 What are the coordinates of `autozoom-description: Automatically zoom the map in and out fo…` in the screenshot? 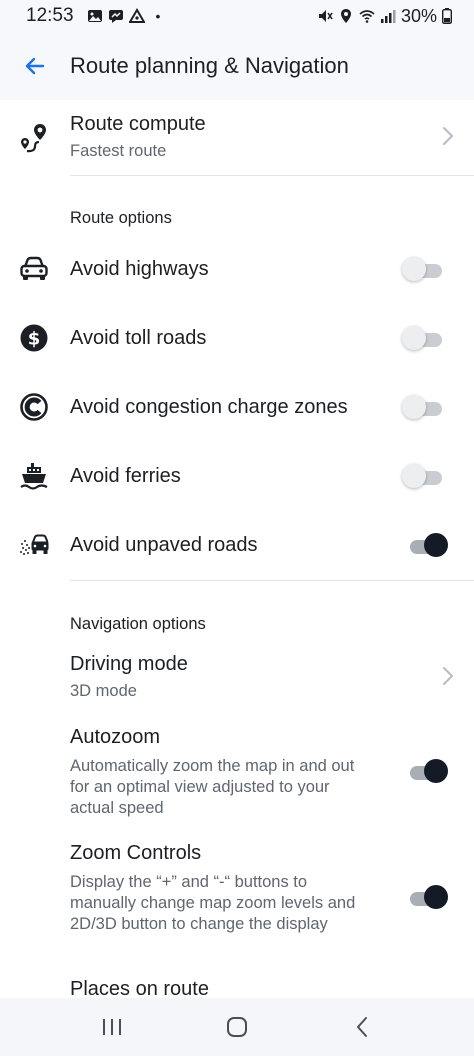 It's located at (212, 787).